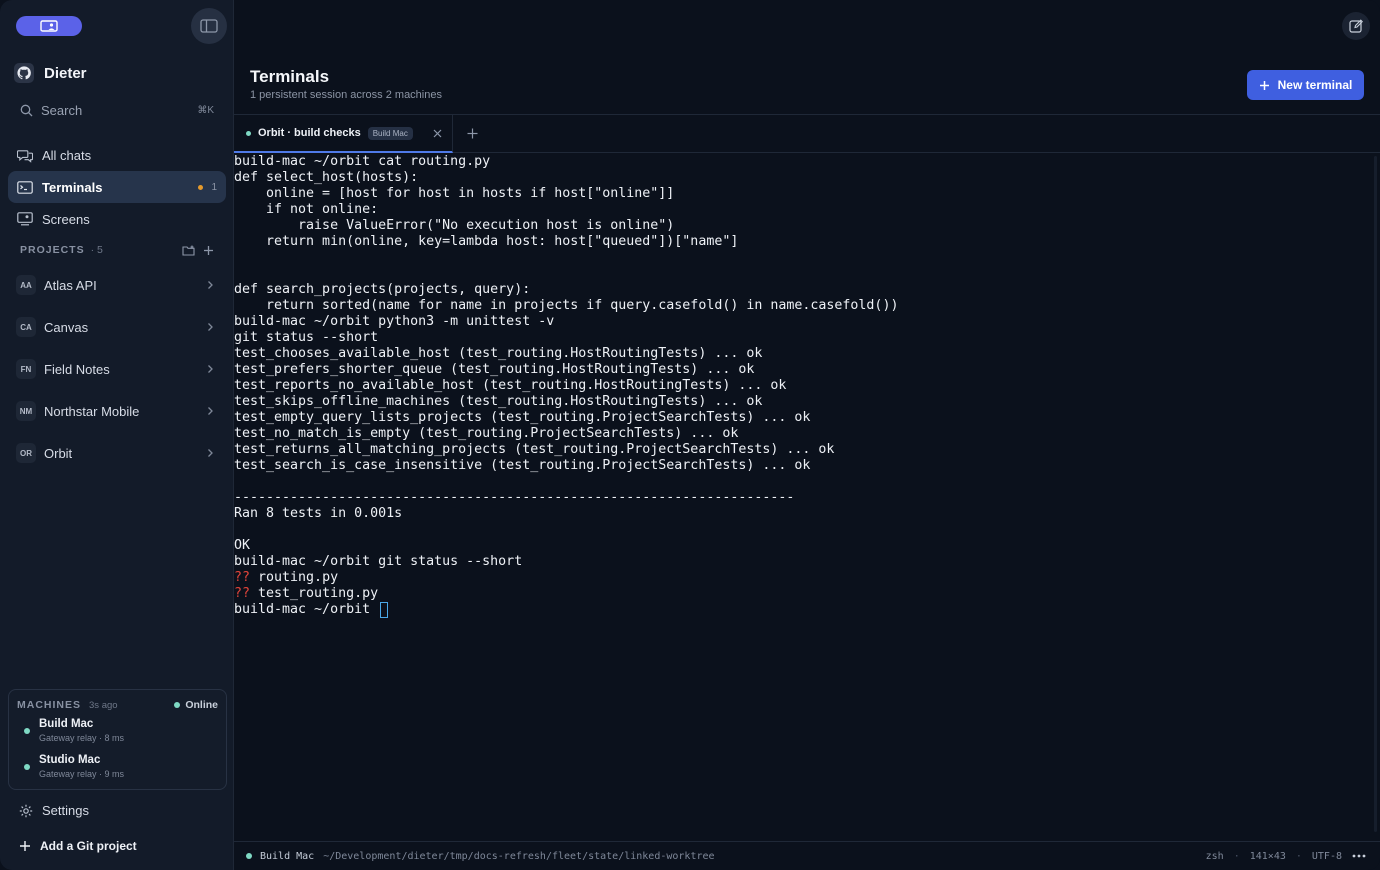 The height and width of the screenshot is (870, 1380). Describe the element at coordinates (384, 610) in the screenshot. I see `terminal-cursor` at that location.